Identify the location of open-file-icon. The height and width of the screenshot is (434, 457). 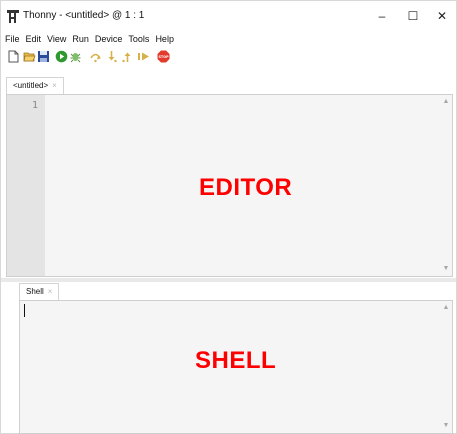
(29, 56).